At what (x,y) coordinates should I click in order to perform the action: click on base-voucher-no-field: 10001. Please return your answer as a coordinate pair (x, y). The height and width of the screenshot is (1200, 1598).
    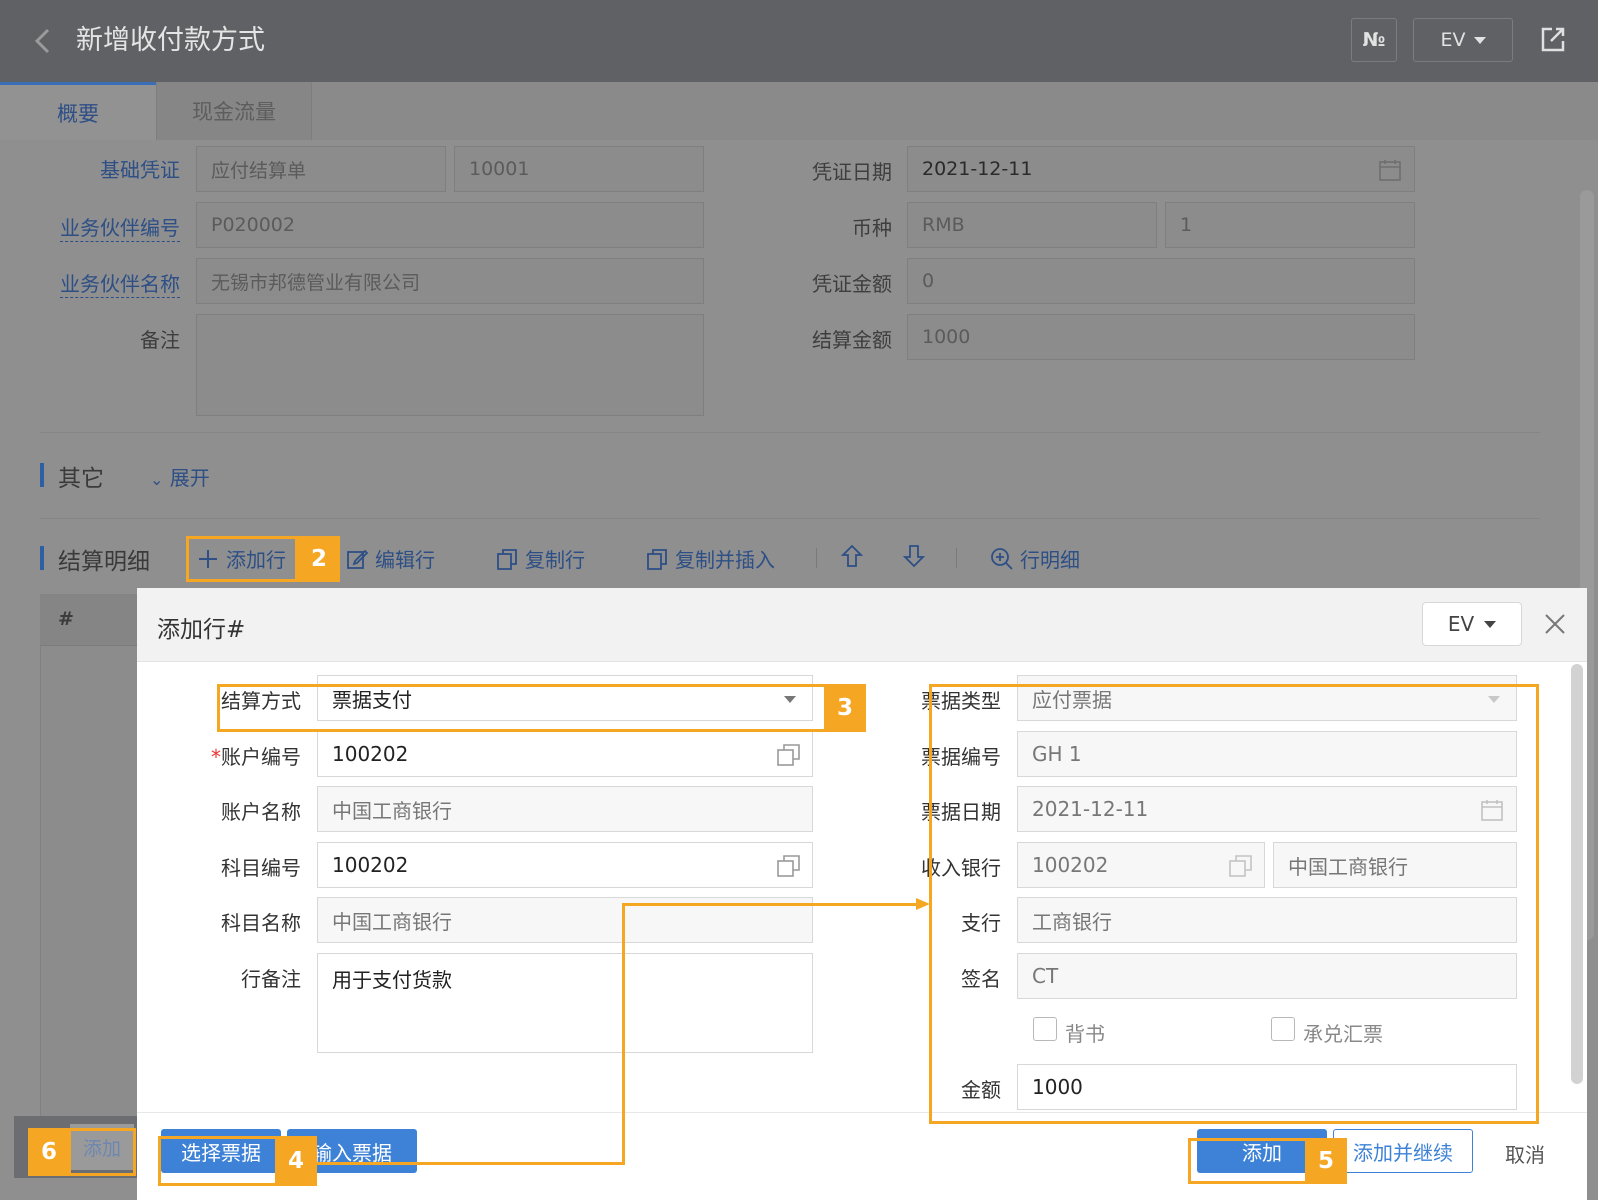
    Looking at the image, I should click on (579, 169).